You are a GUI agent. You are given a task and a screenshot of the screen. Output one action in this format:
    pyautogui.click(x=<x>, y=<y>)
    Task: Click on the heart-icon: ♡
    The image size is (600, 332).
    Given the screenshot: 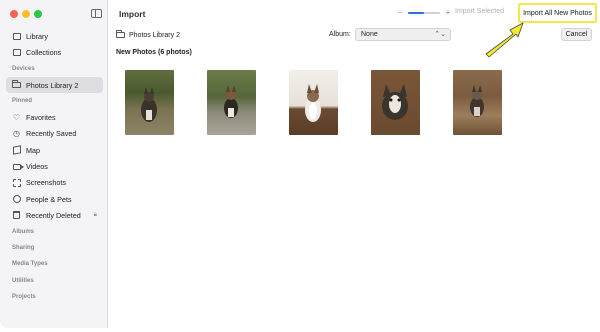 What is the action you would take?
    pyautogui.click(x=16, y=118)
    